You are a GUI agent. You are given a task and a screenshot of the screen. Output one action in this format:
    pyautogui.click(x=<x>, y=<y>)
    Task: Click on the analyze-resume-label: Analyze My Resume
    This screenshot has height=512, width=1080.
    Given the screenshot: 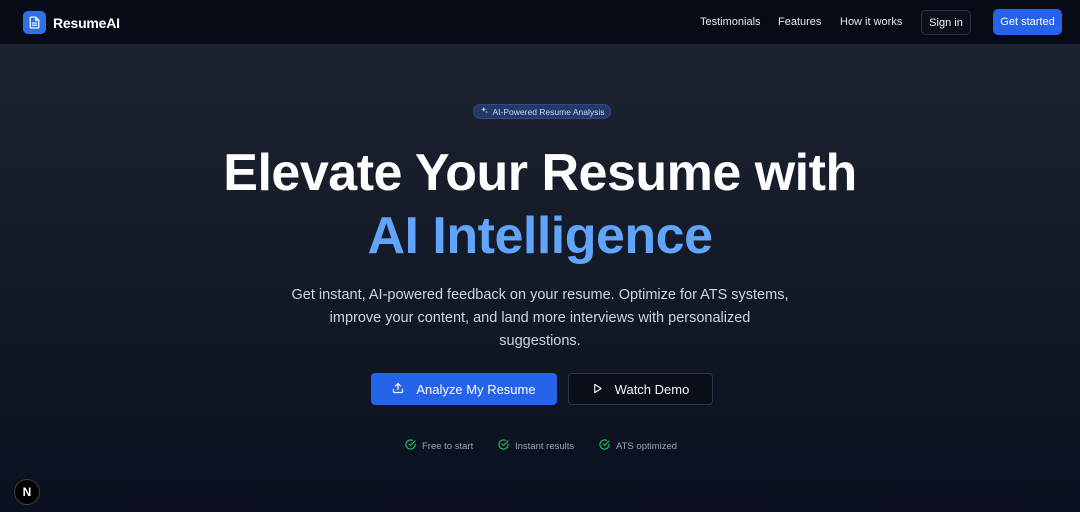 What is the action you would take?
    pyautogui.click(x=476, y=389)
    